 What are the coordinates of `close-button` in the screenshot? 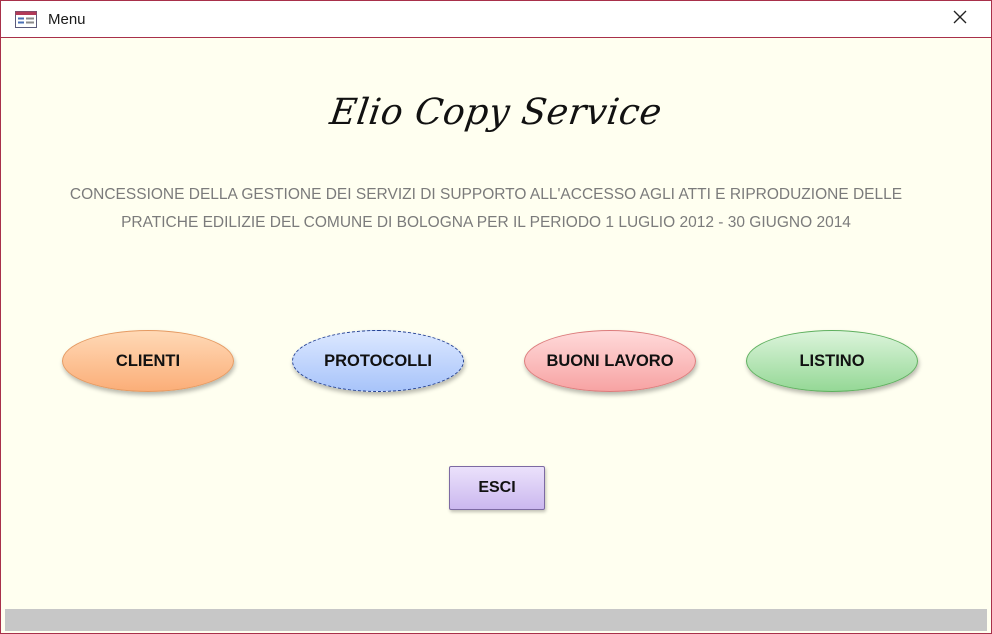 It's located at (960, 19).